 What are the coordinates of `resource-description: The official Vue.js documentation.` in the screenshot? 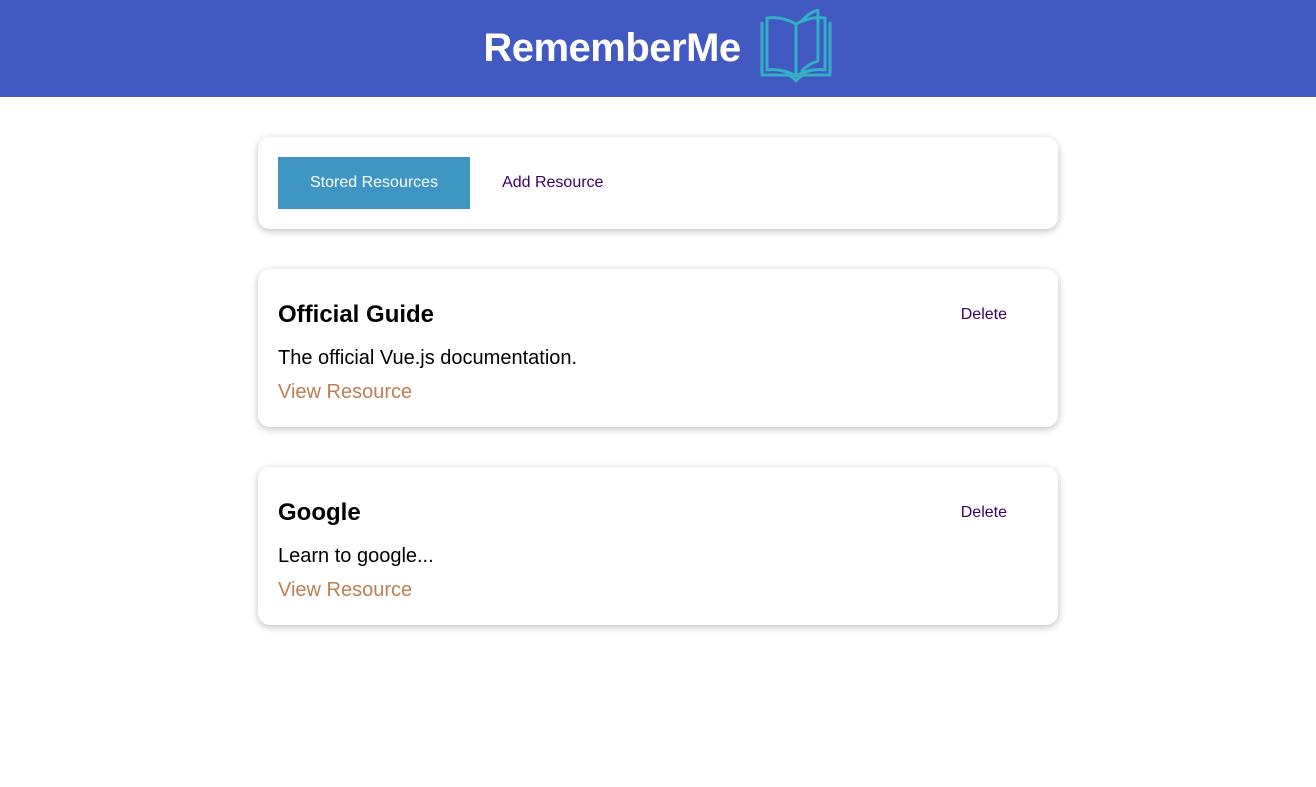 It's located at (428, 358).